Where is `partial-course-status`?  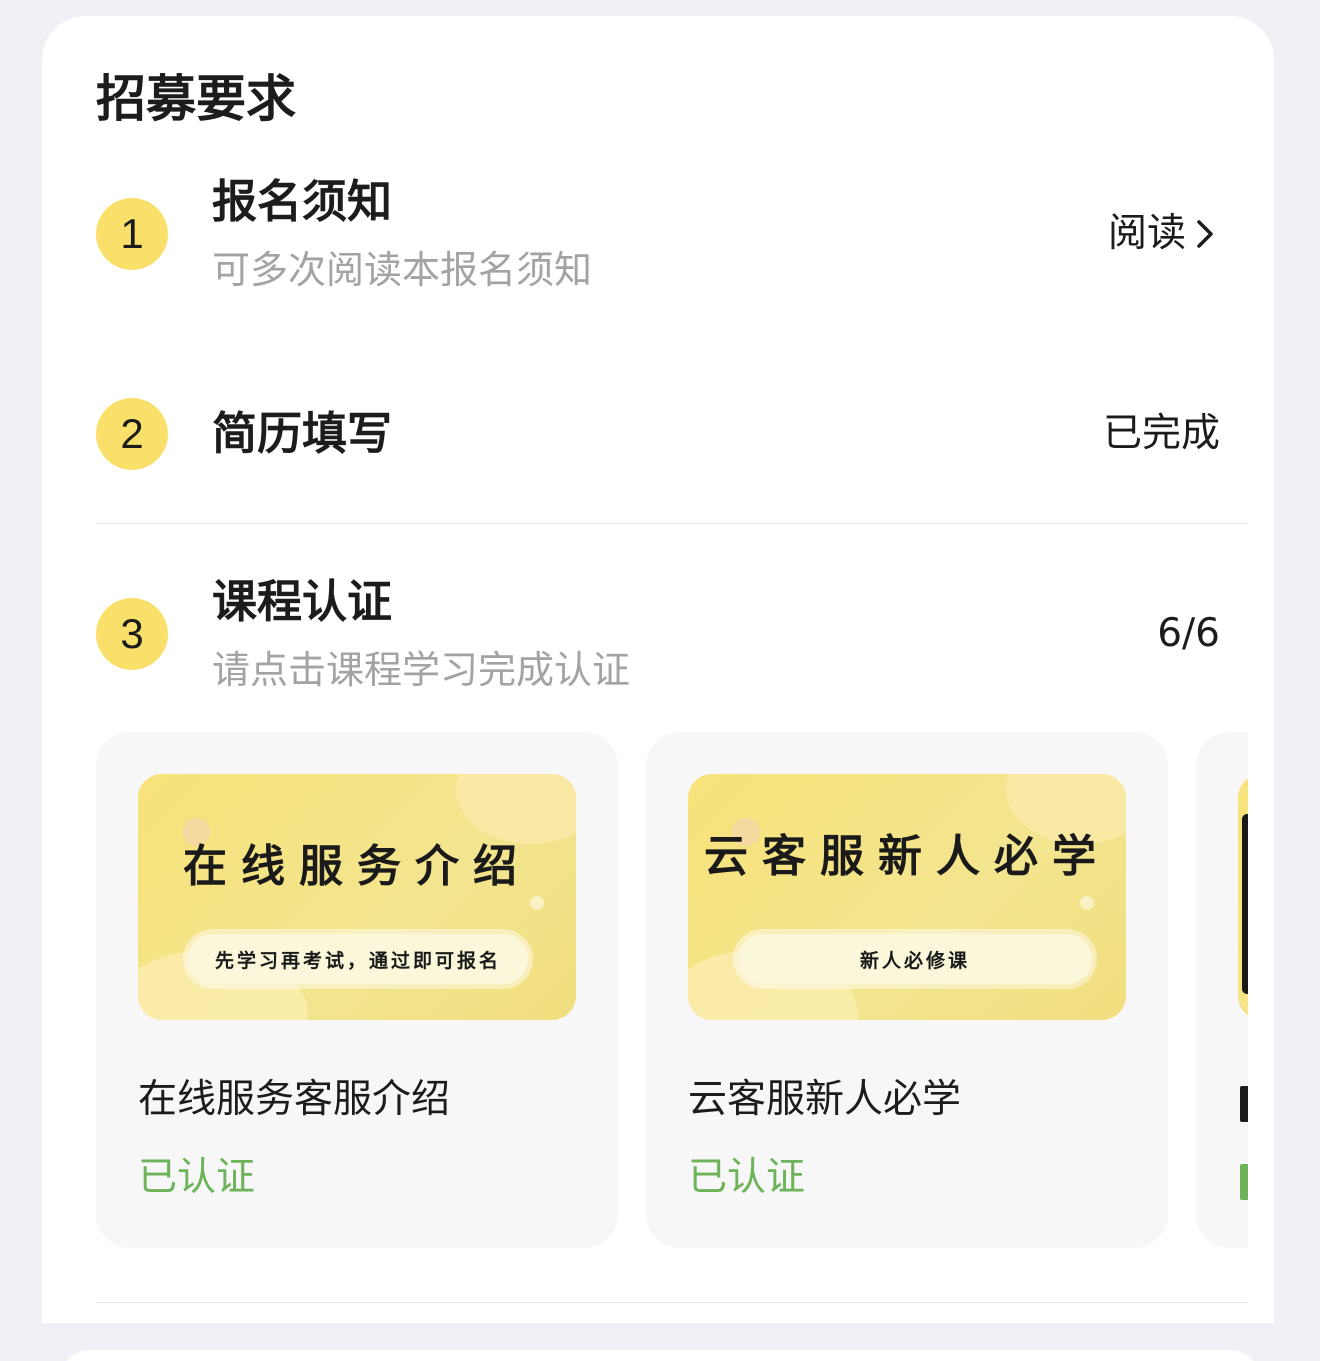
partial-course-status is located at coordinates (1244, 1182).